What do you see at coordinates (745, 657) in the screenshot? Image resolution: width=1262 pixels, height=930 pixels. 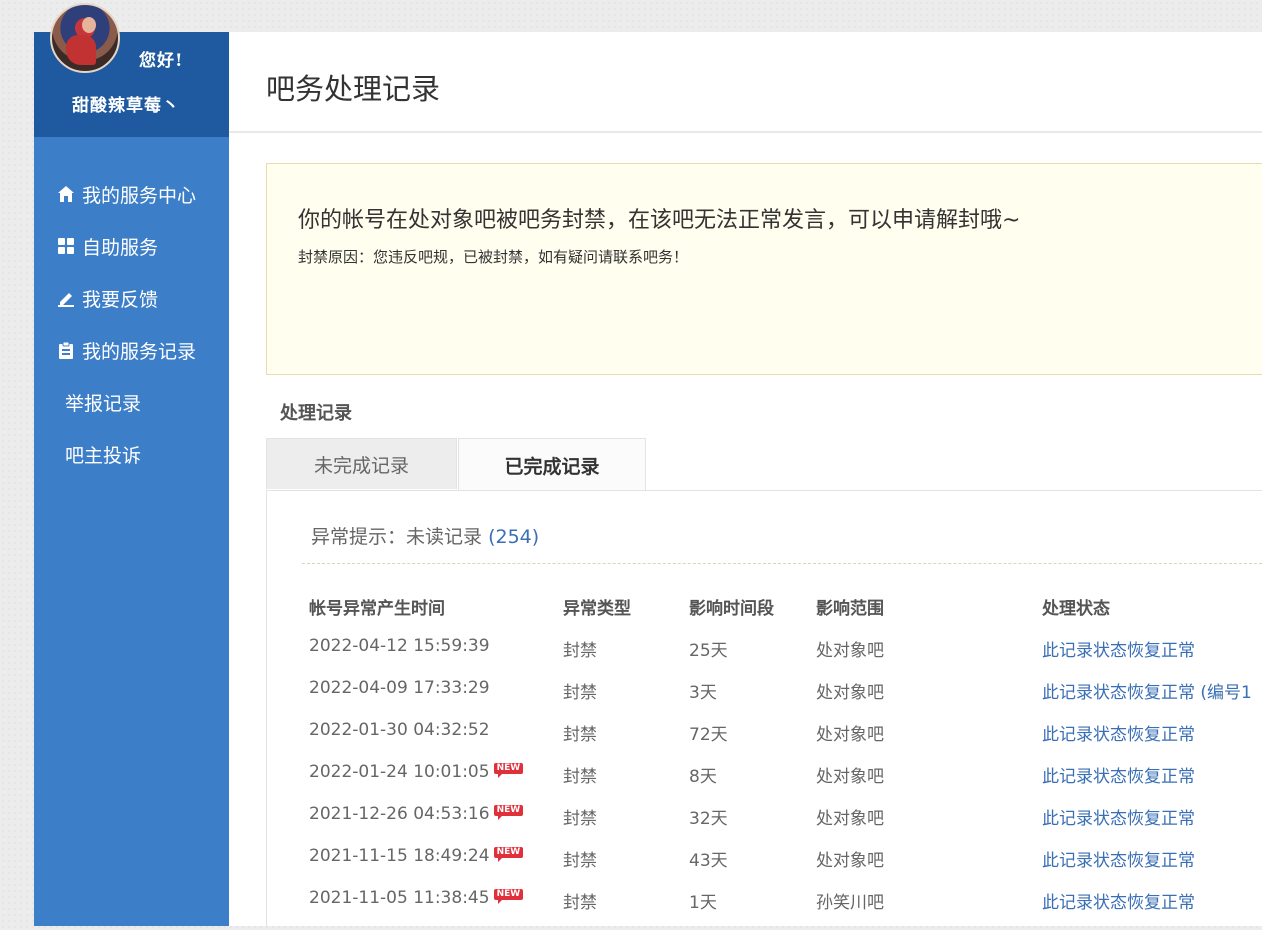 I see `table-row: 2022-04-12 15:59:39 封禁 25天 处对象吧 此记录状态恢复正常` at bounding box center [745, 657].